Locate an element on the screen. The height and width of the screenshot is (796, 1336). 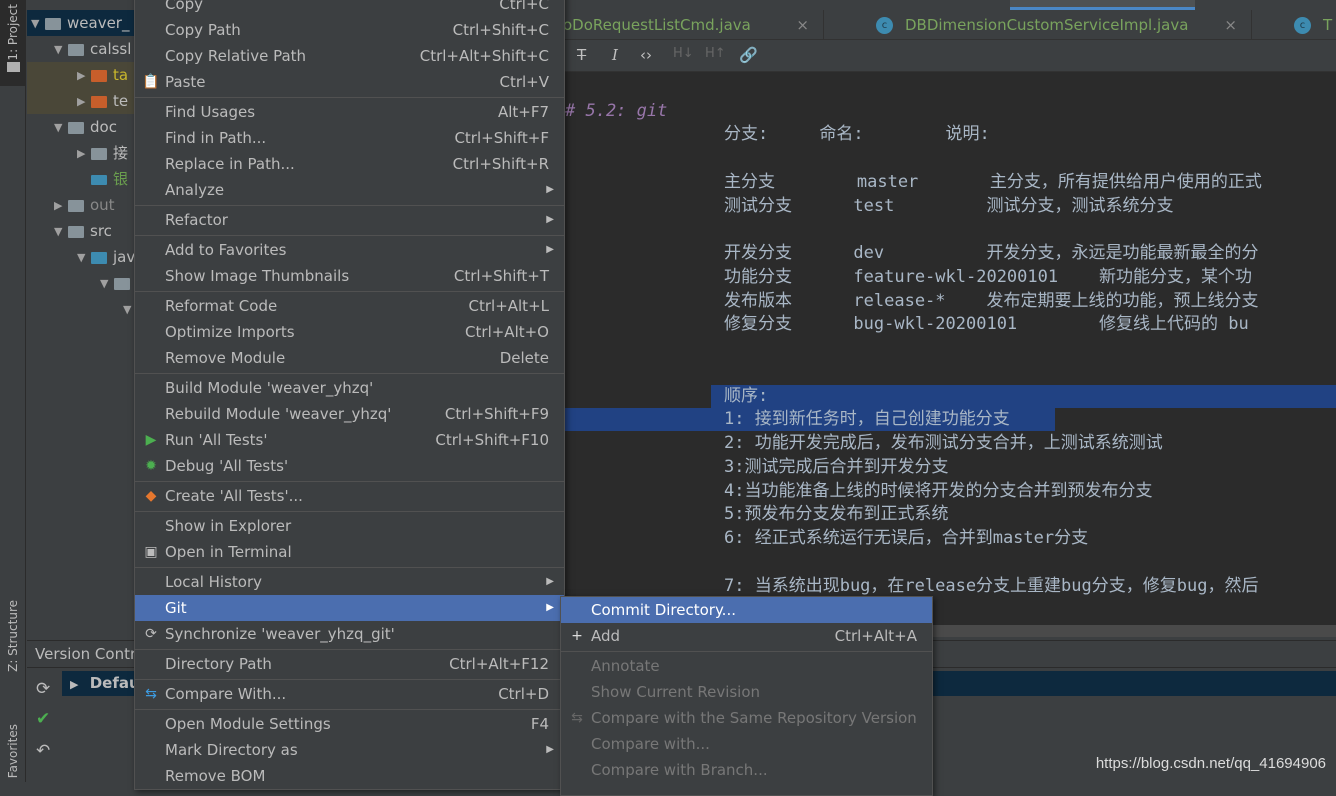
tree-item: ▶ ta is located at coordinates (81, 75).